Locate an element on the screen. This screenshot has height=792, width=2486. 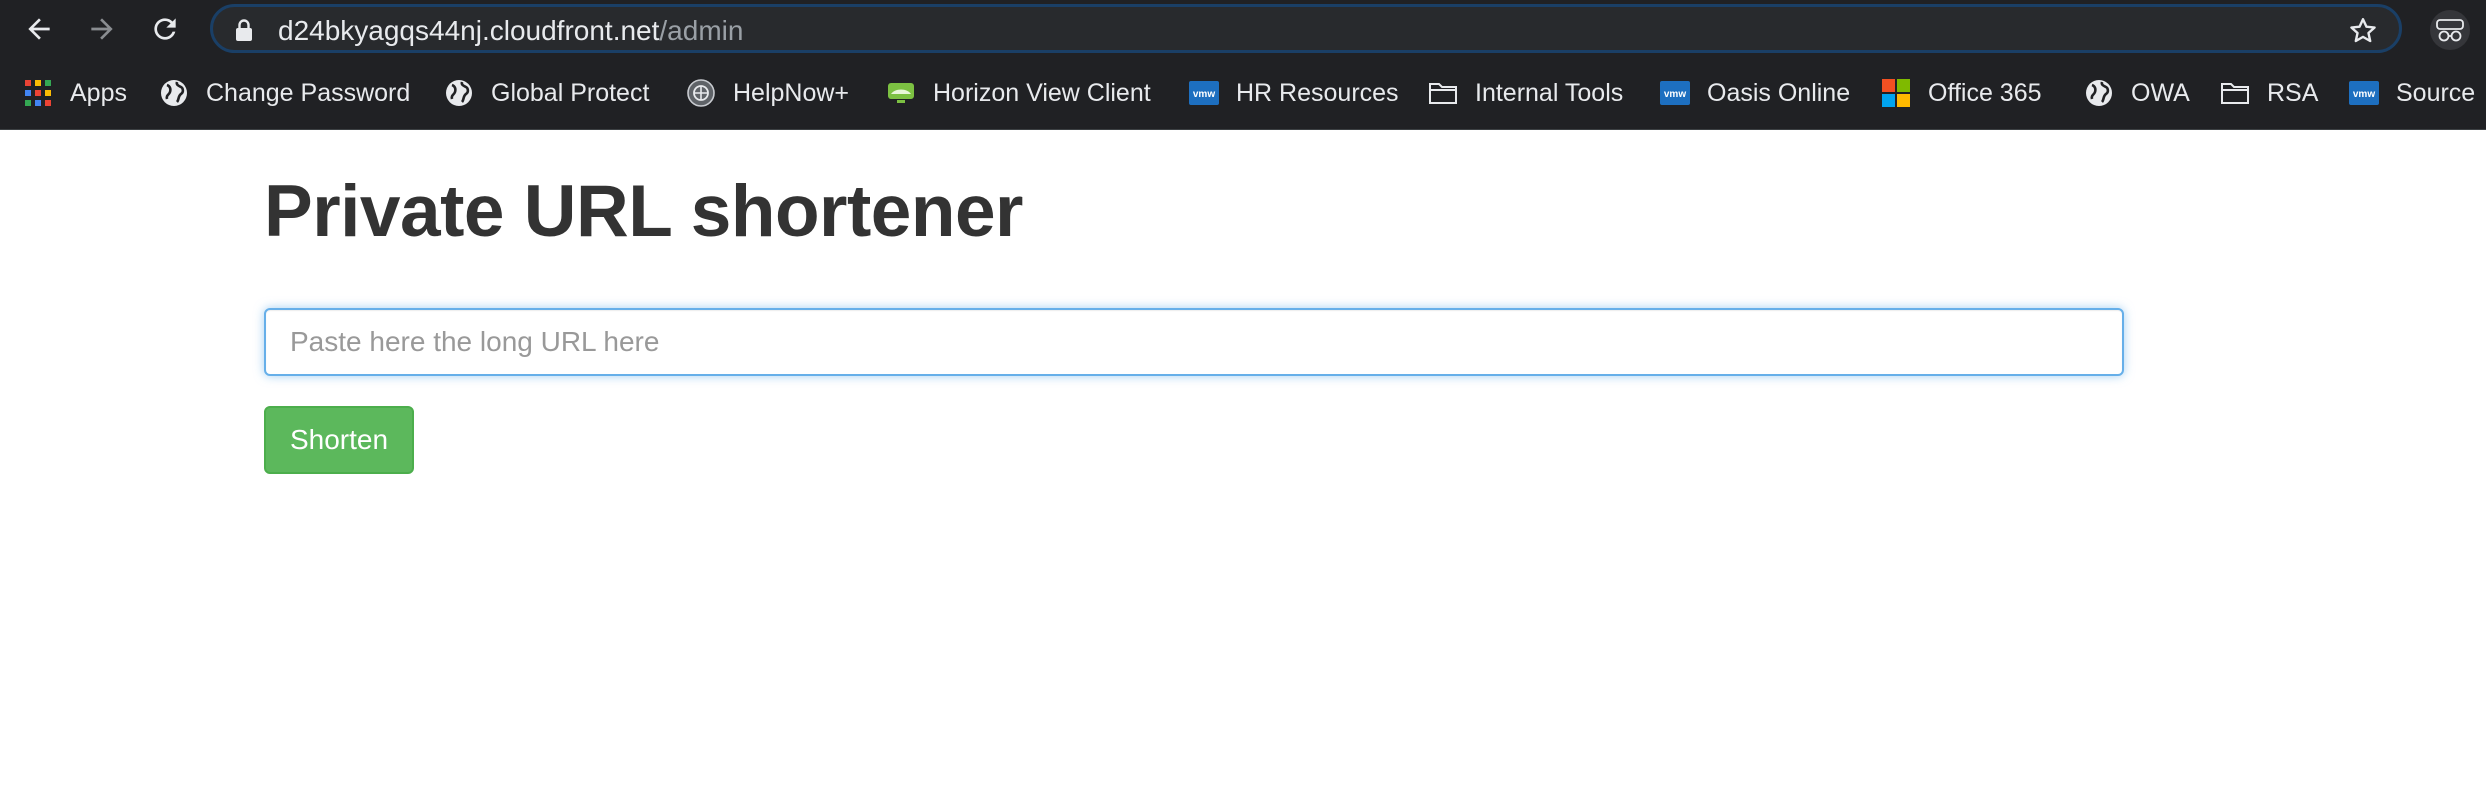
arrow-left-icon is located at coordinates (39, 29).